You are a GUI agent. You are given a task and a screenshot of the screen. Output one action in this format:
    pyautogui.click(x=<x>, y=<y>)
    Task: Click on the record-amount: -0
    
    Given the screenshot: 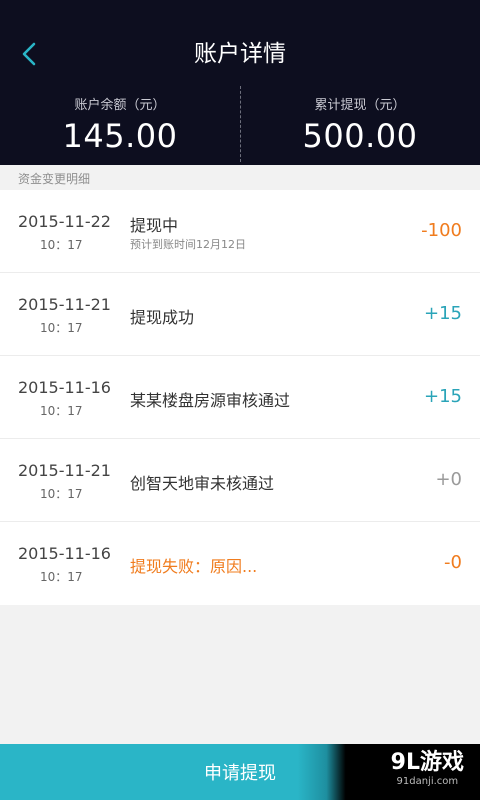 What is the action you would take?
    pyautogui.click(x=453, y=562)
    